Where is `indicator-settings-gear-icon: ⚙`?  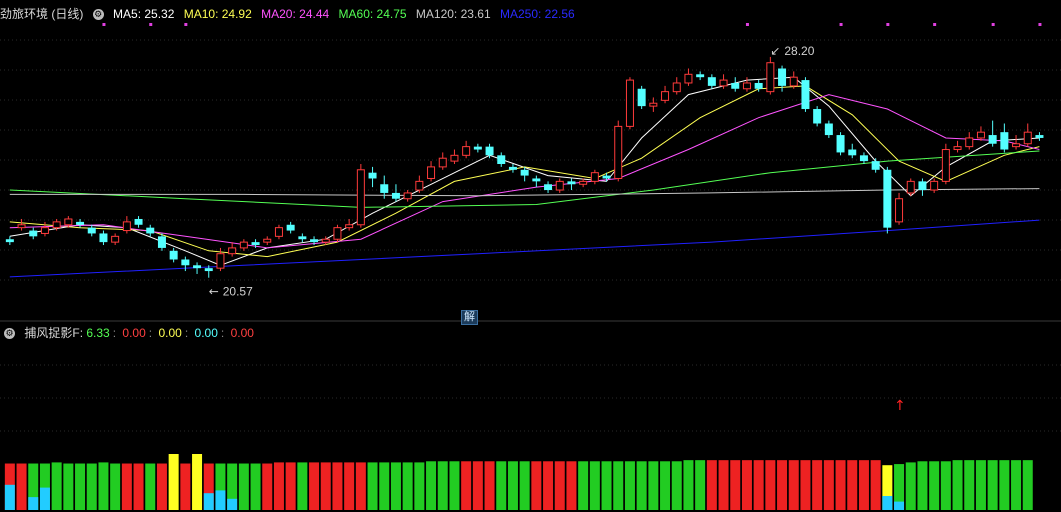 indicator-settings-gear-icon: ⚙ is located at coordinates (9, 334).